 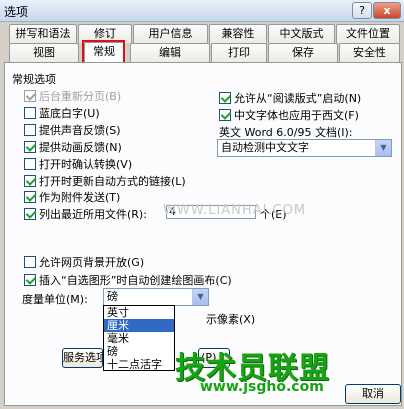 I want to click on unit-option: 英寸, so click(x=139, y=312).